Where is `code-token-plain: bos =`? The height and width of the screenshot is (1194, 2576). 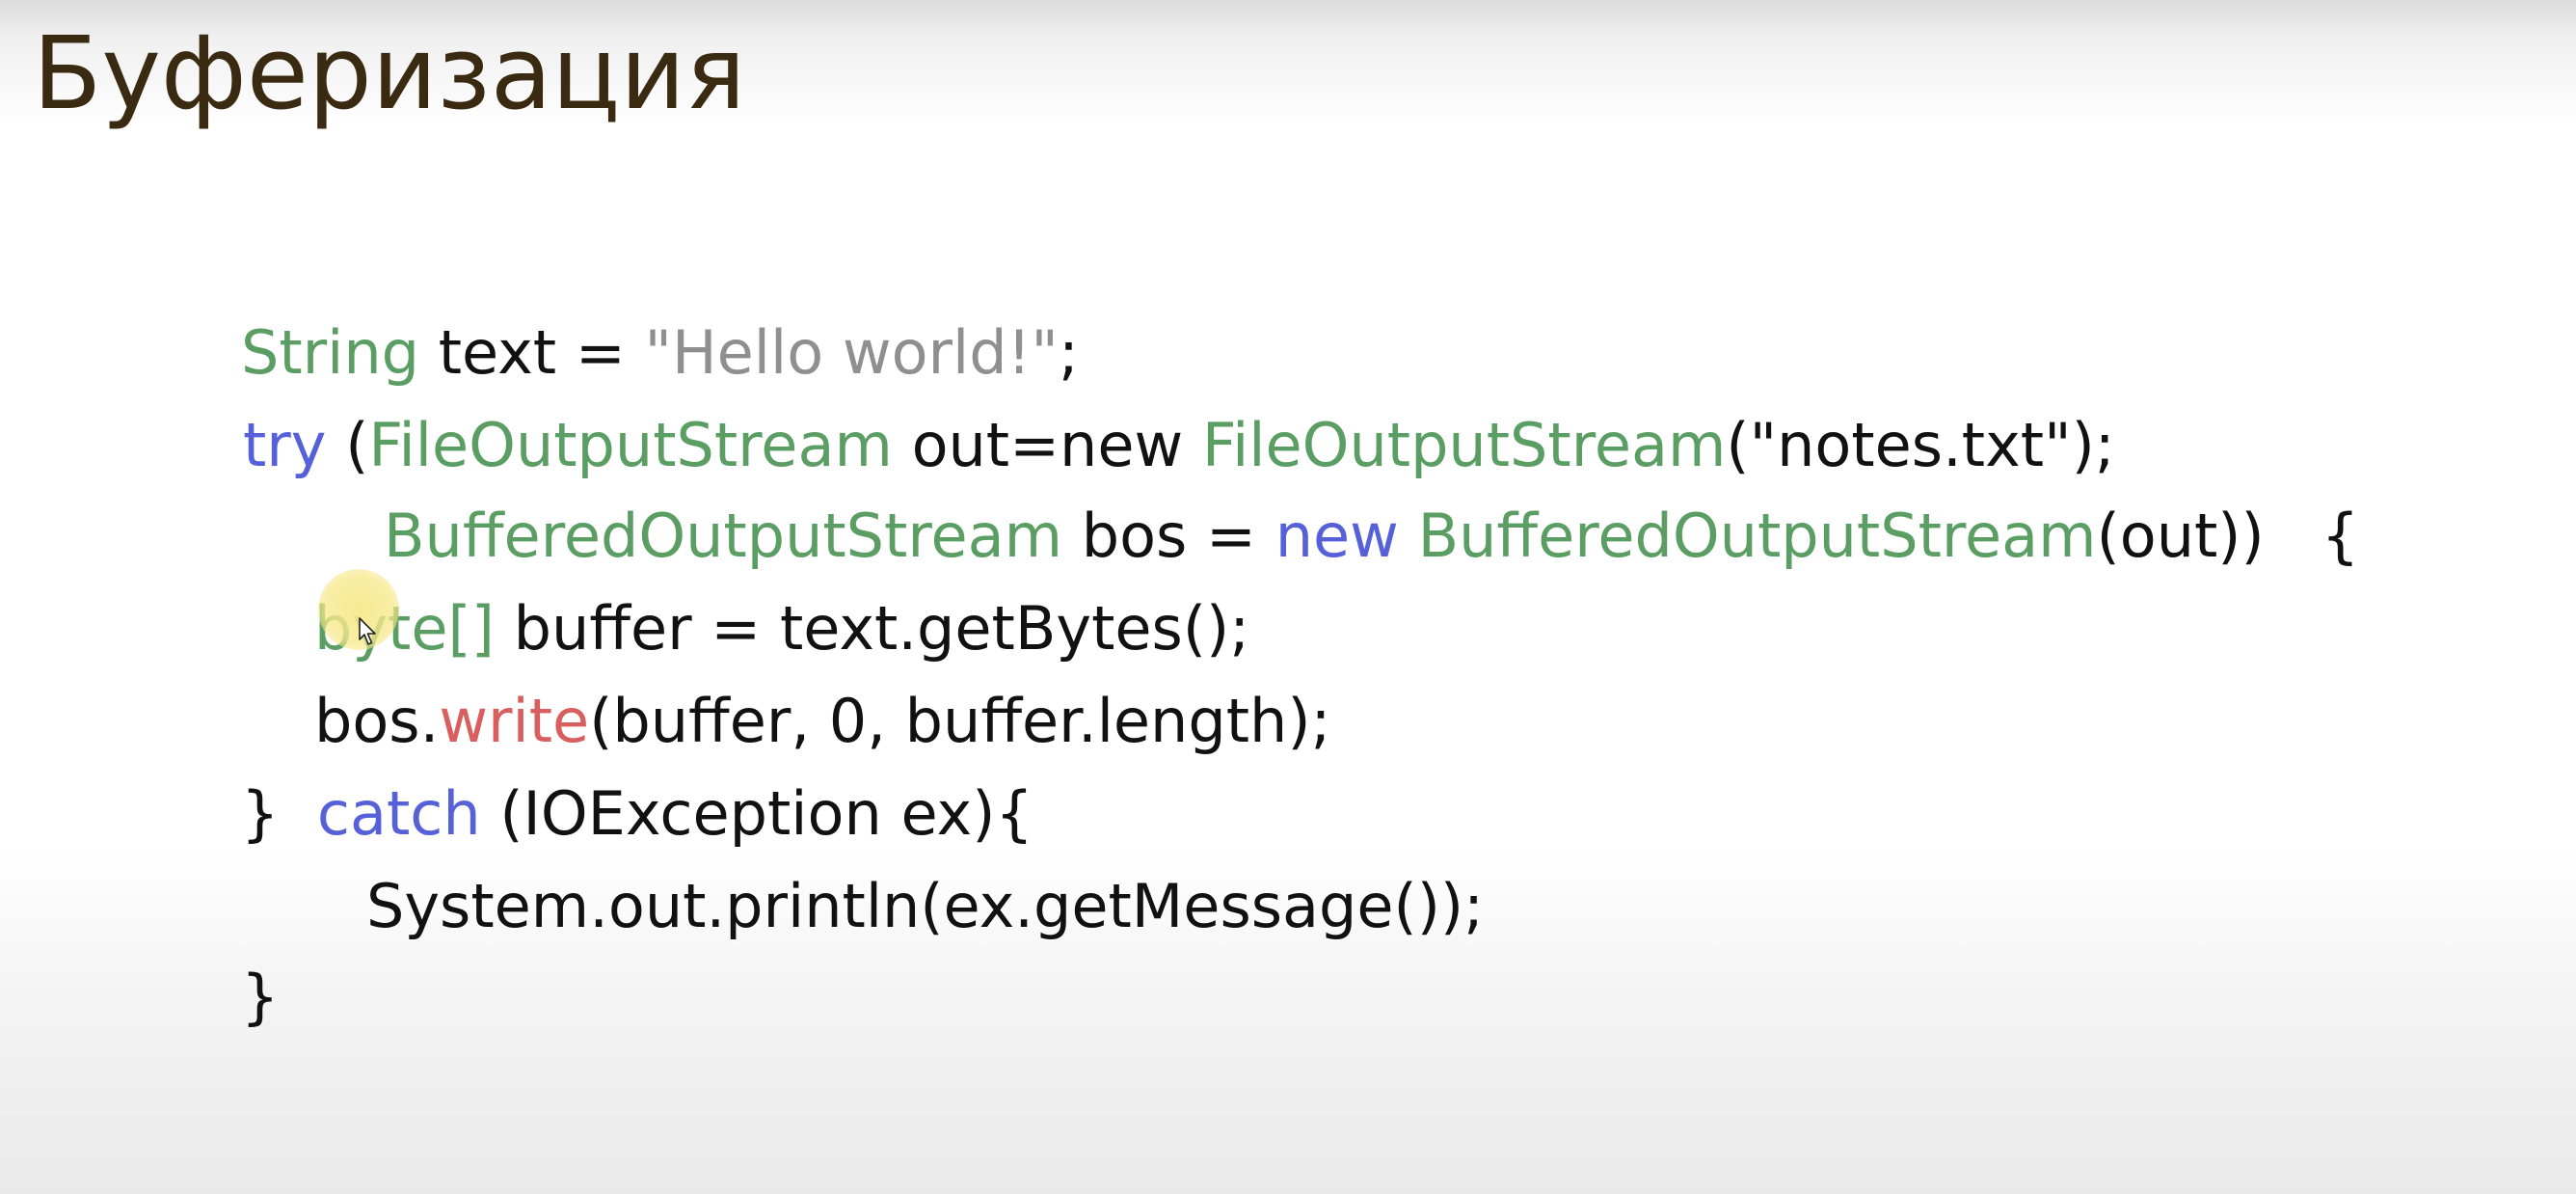
code-token-plain: bos = is located at coordinates (1168, 536).